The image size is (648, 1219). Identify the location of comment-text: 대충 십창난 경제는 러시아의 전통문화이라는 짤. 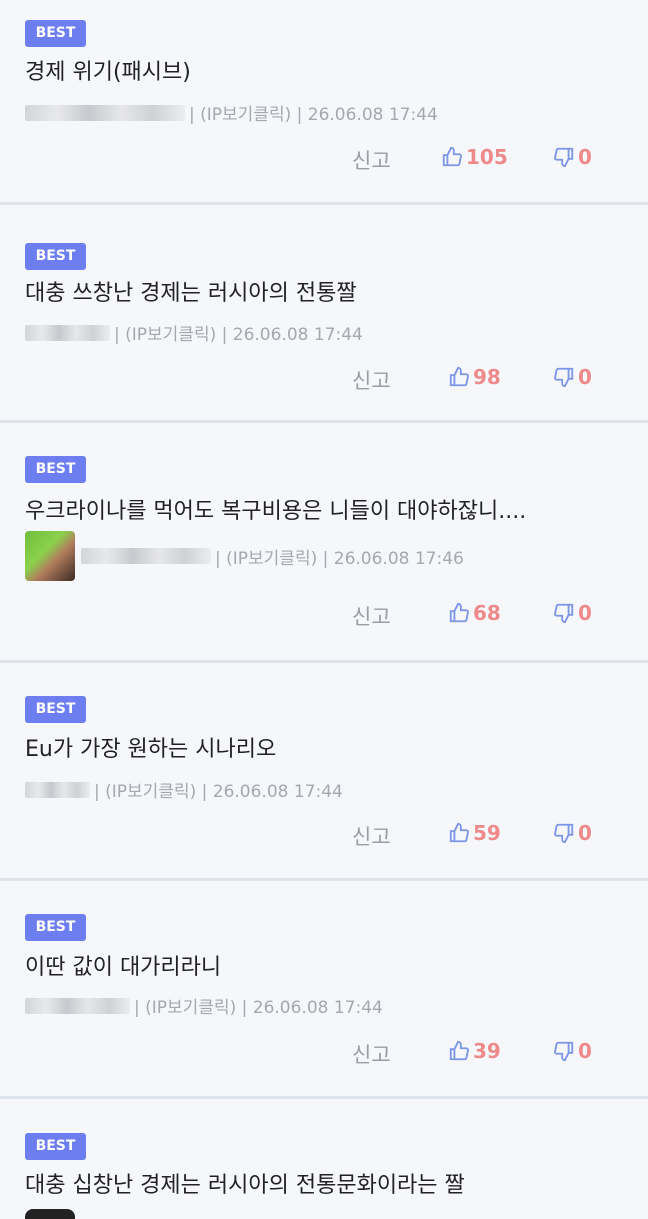
(245, 1185).